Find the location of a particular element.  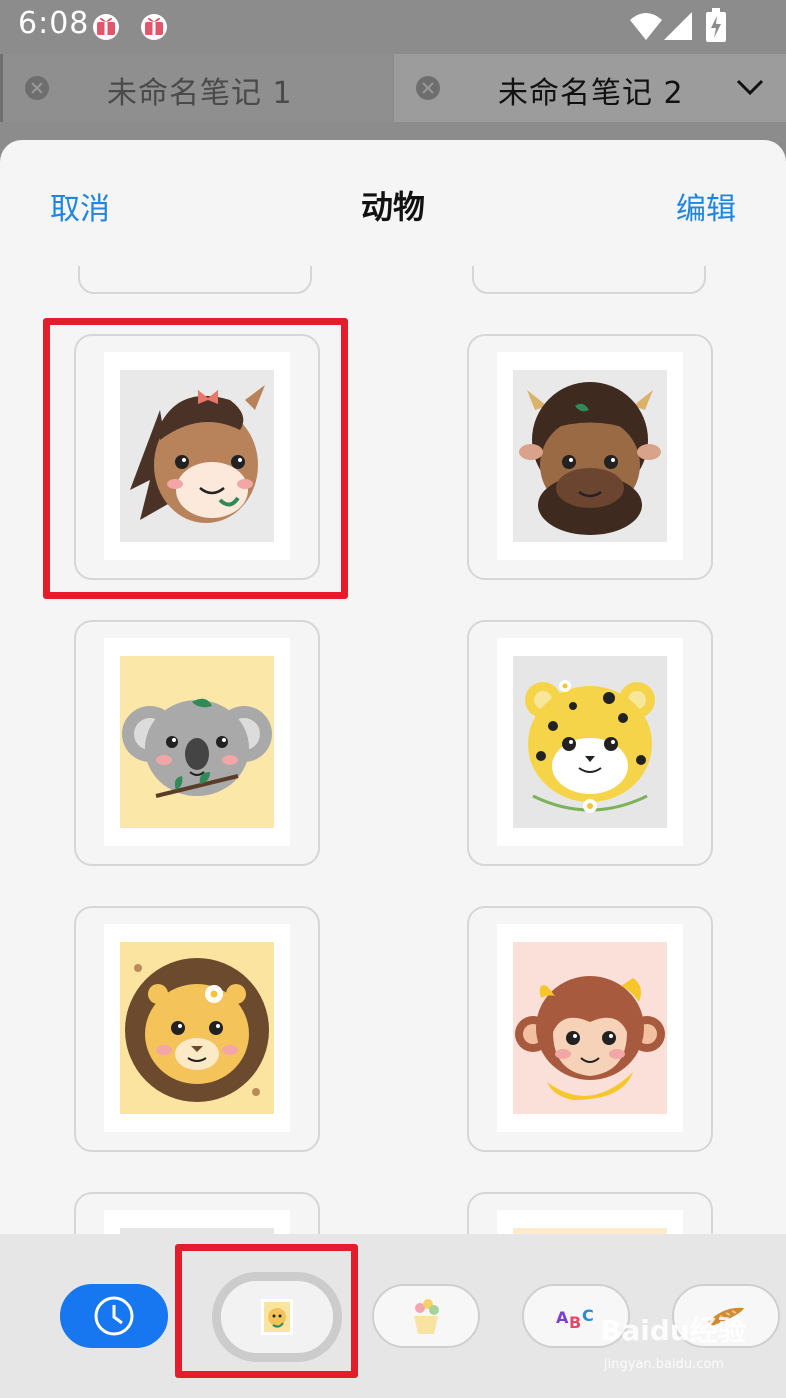

clock-icon is located at coordinates (114, 1316).